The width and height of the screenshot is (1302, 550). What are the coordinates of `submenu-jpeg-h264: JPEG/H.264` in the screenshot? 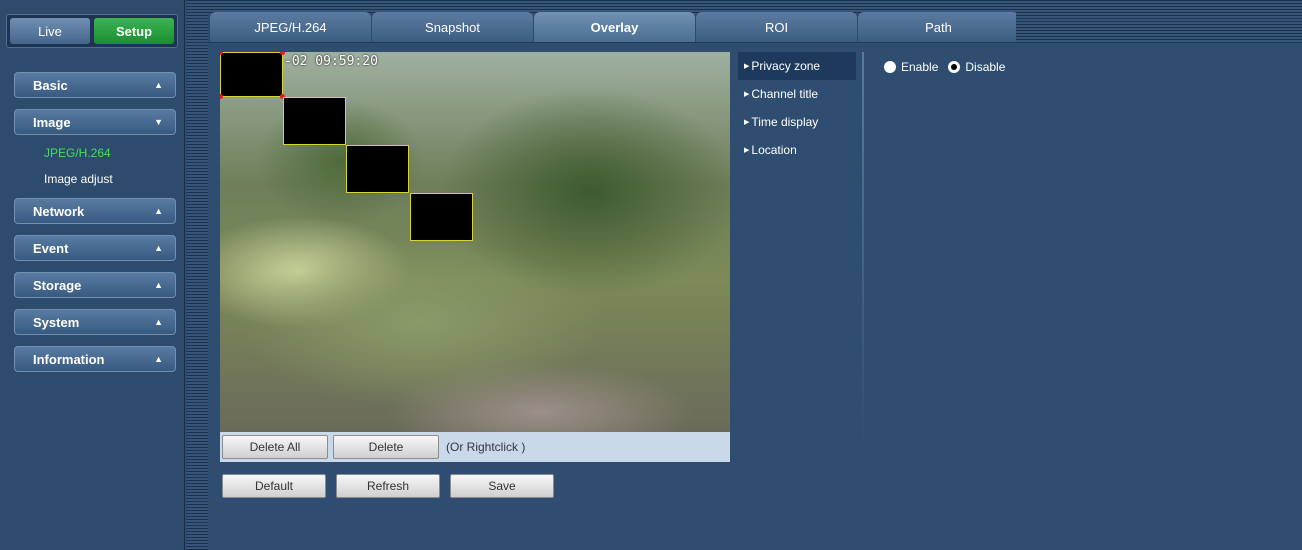 It's located at (95, 153).